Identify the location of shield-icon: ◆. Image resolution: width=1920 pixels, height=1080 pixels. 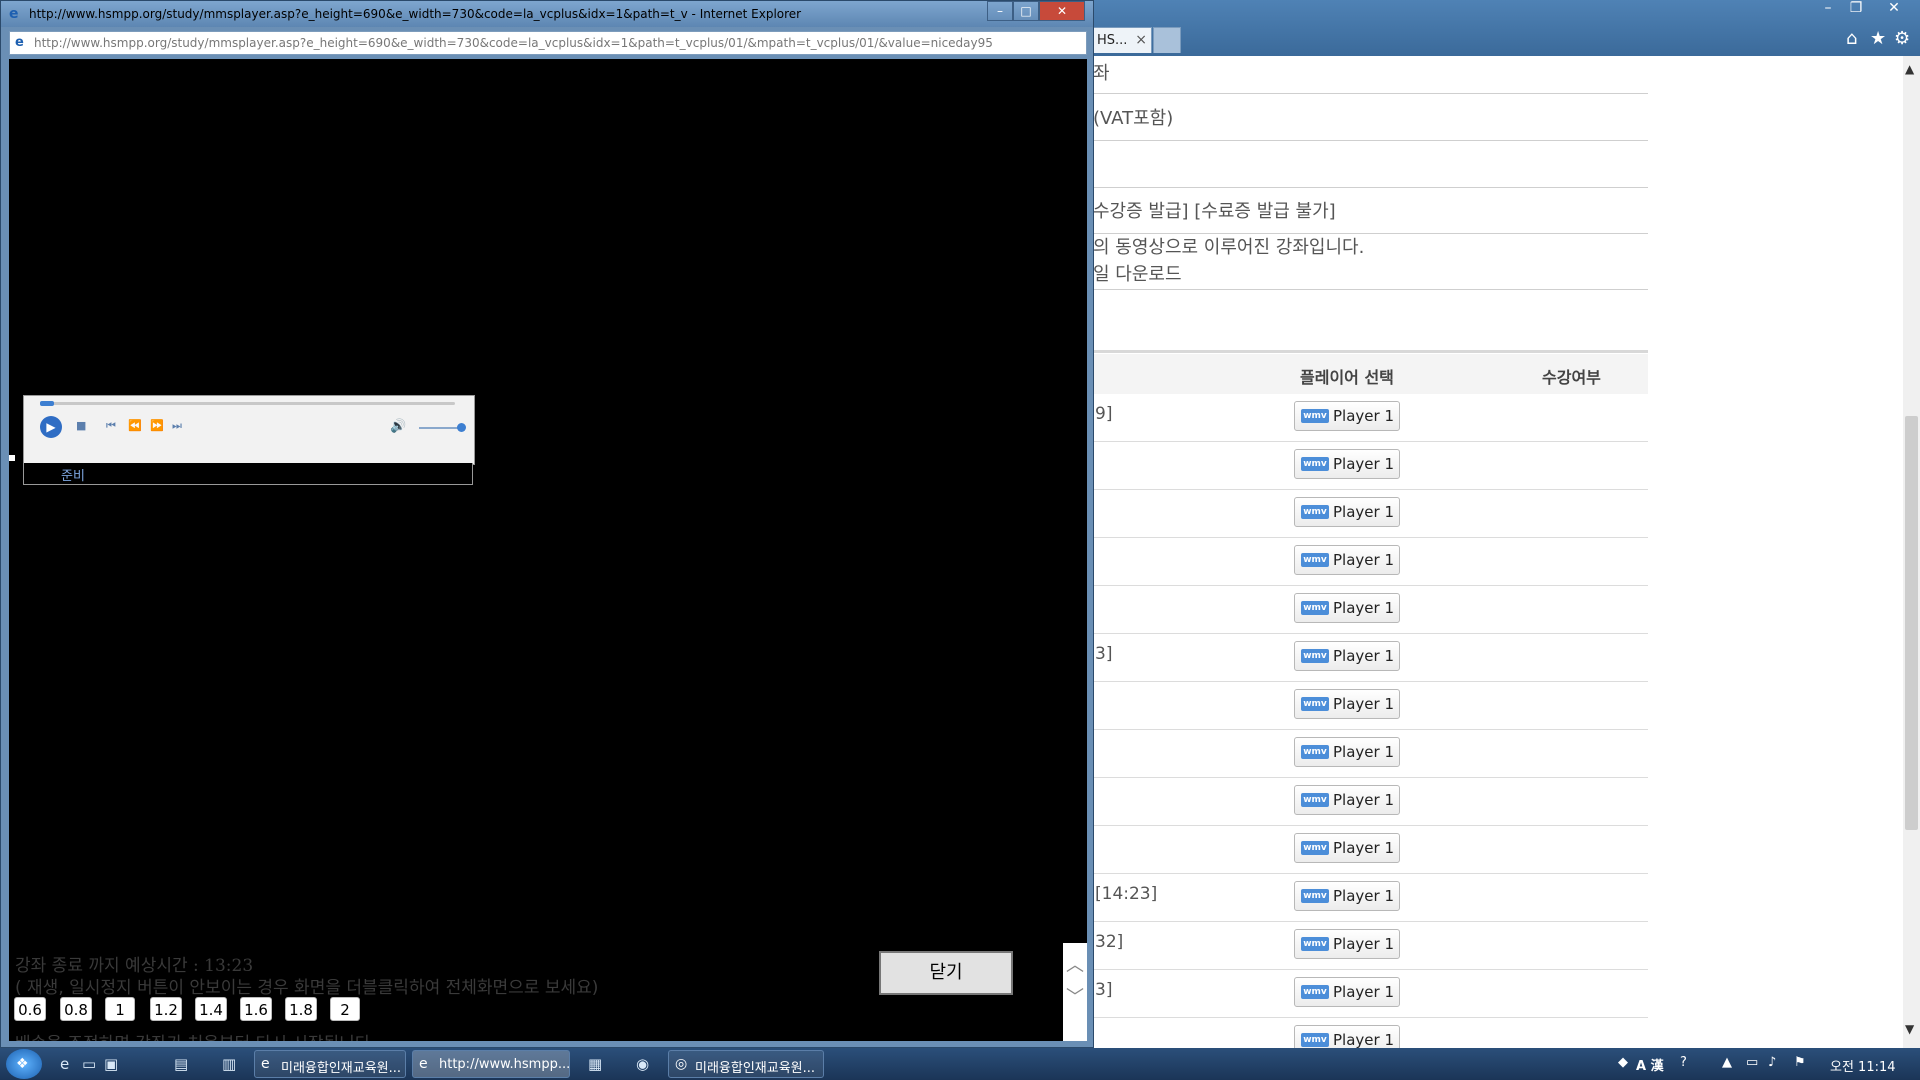
(1623, 1062).